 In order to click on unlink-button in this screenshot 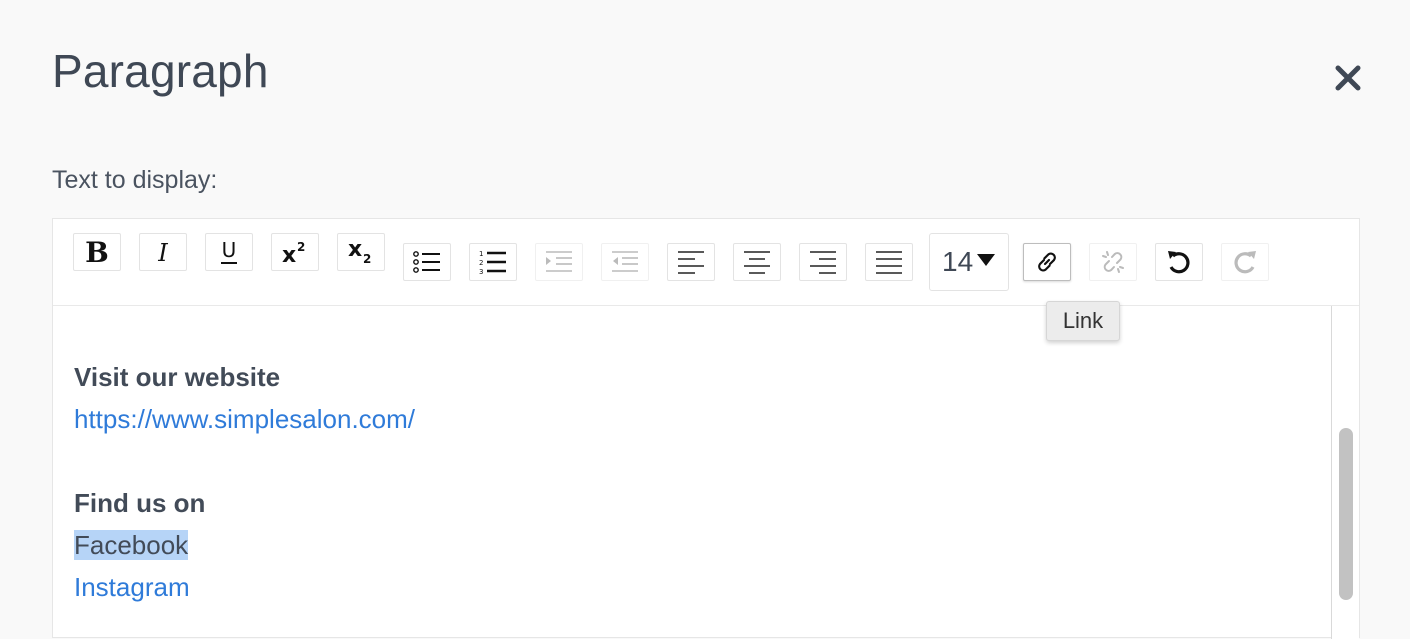, I will do `click(1113, 262)`.